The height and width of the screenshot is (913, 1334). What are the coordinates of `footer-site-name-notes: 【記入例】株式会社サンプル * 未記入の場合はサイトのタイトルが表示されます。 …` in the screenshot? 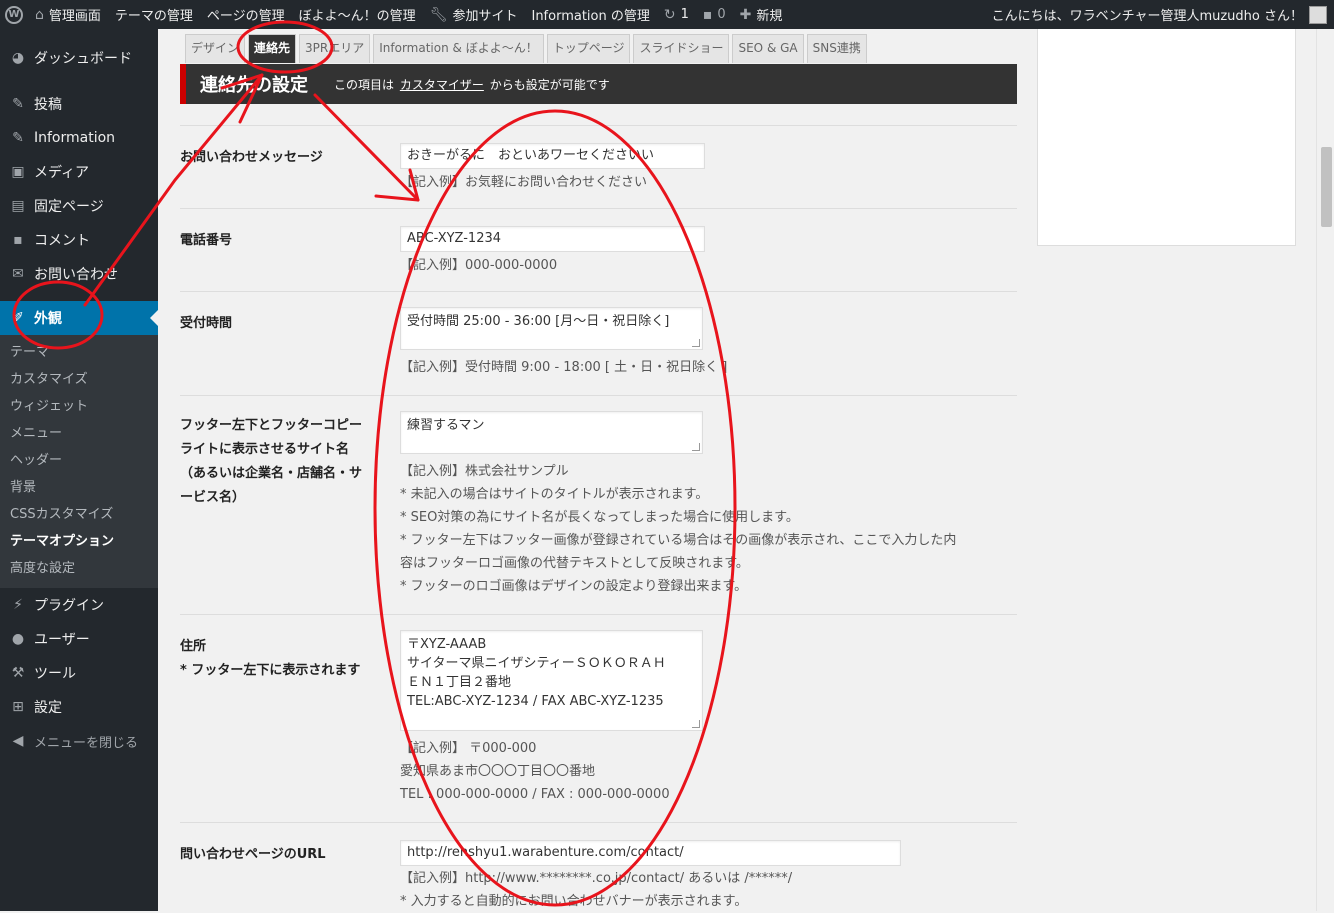 It's located at (678, 529).